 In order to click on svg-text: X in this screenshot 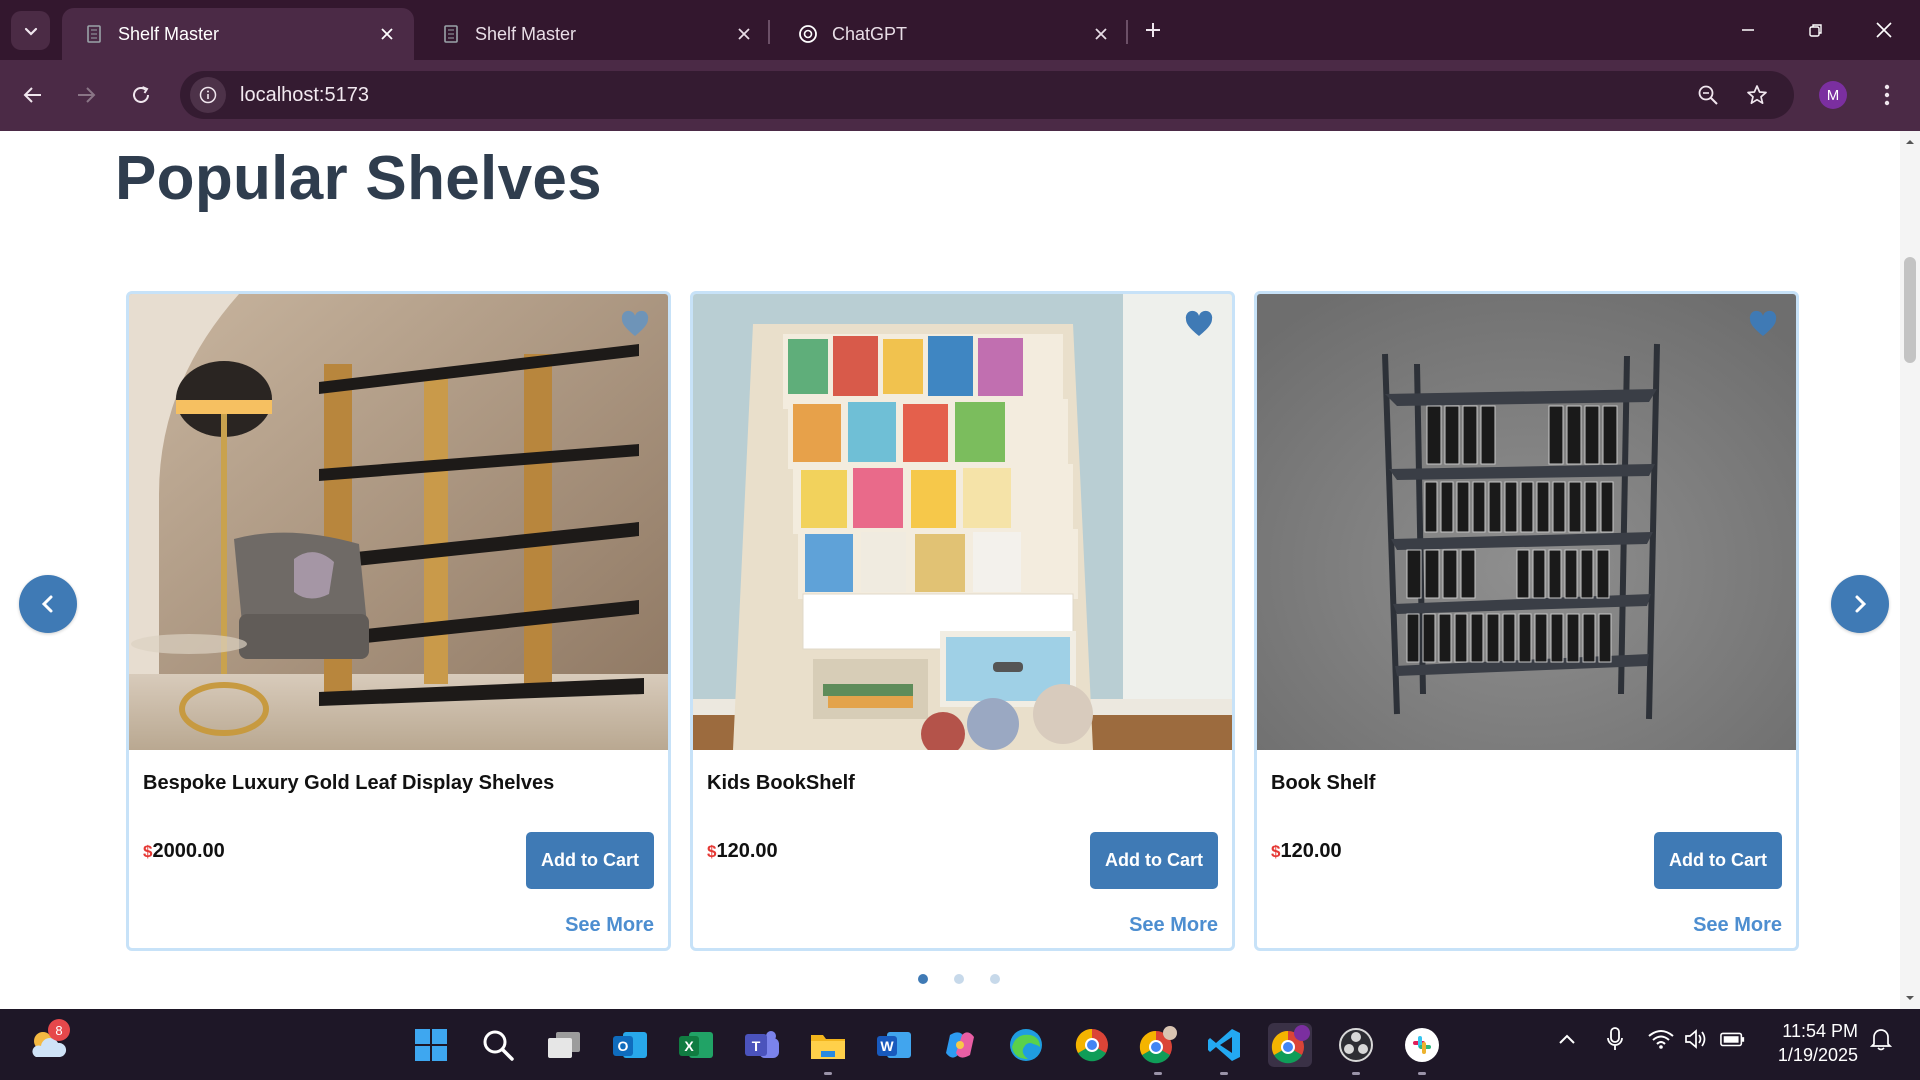, I will do `click(689, 1046)`.